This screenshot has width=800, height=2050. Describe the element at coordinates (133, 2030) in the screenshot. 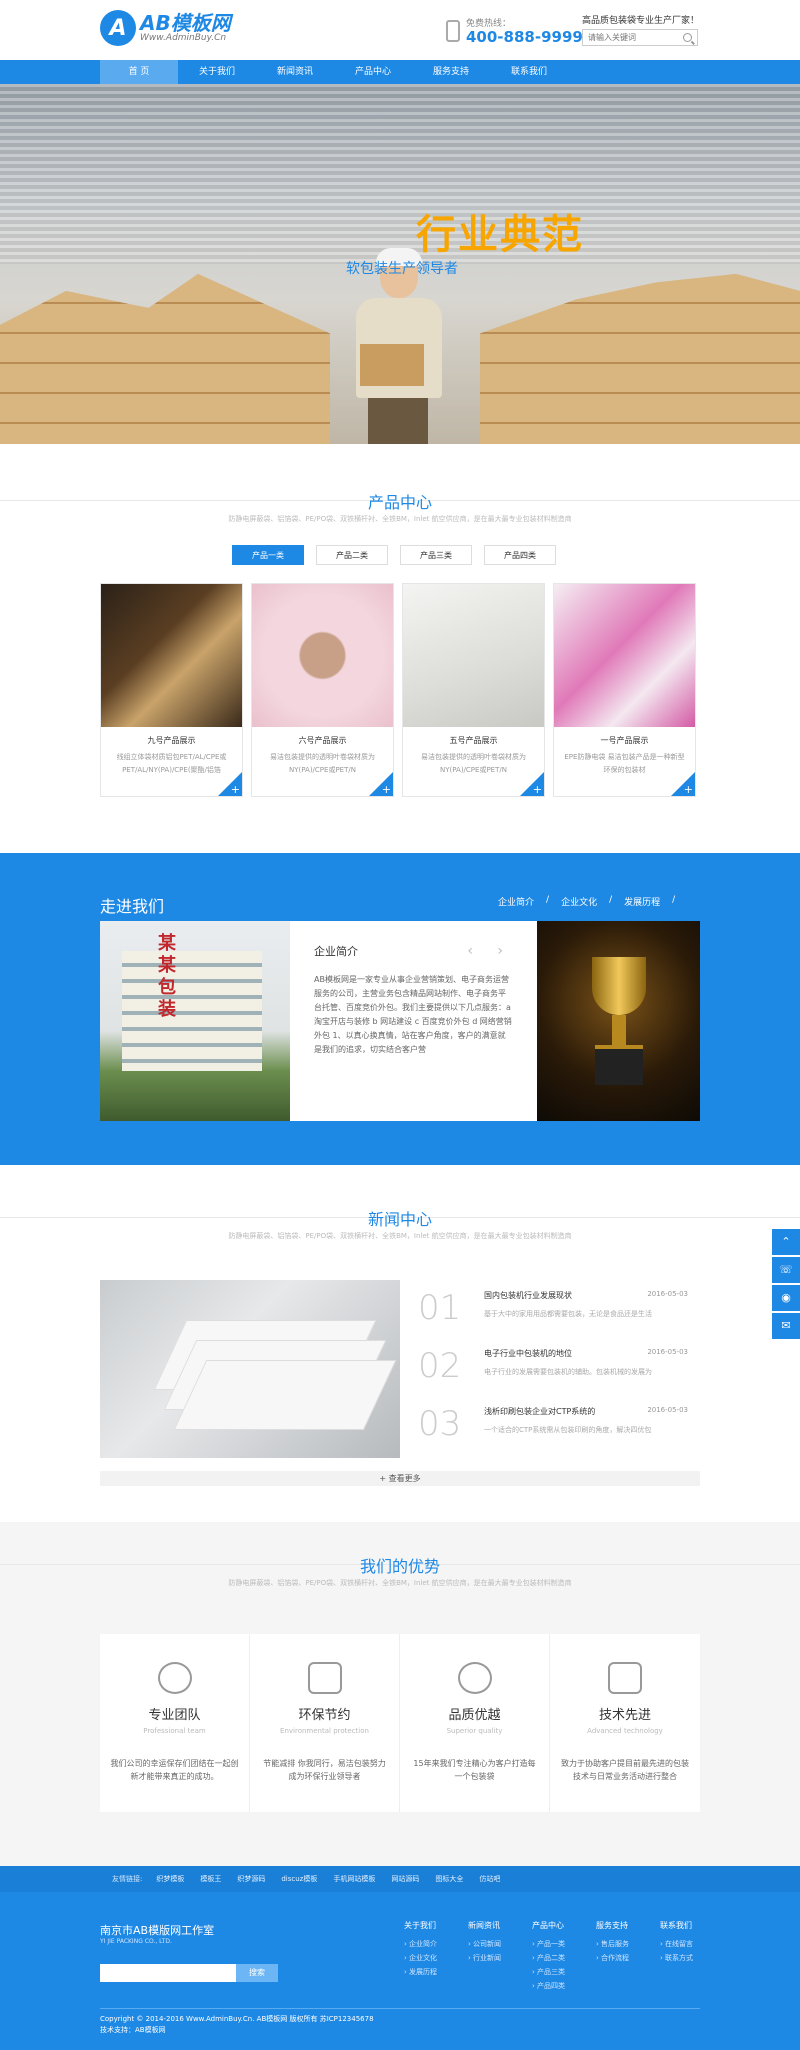

I see `tech-support: 技术支持：AB模板网` at that location.